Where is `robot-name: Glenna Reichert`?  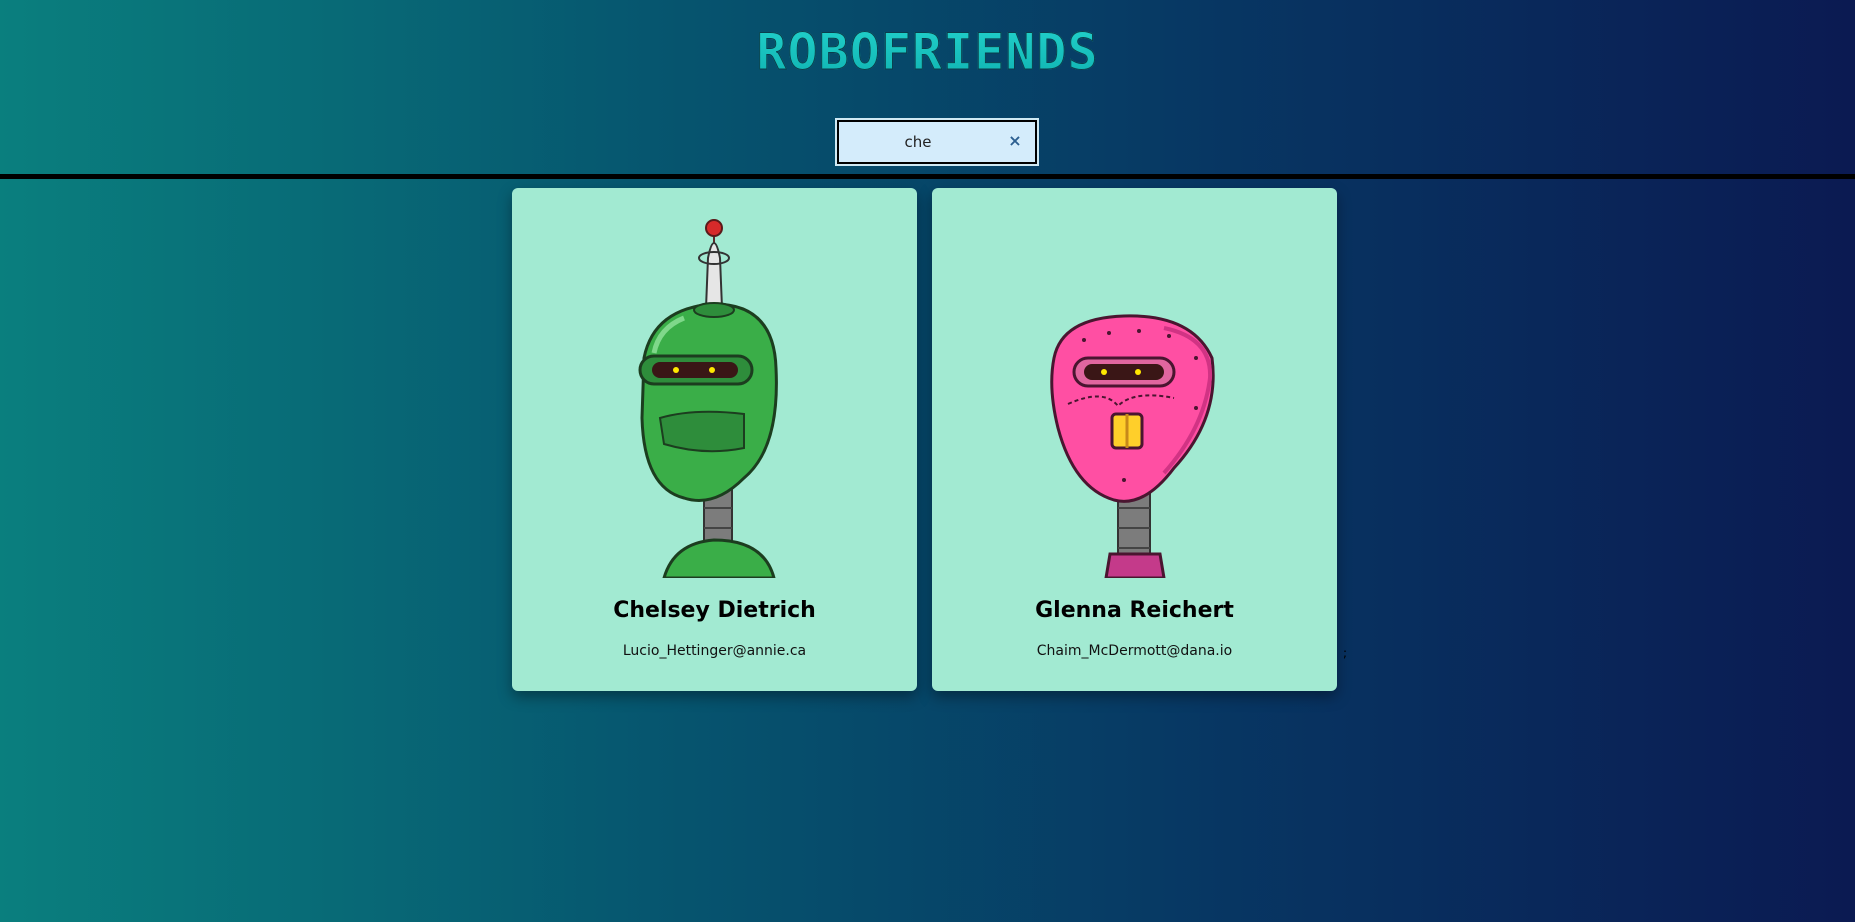
robot-name: Glenna Reichert is located at coordinates (1134, 610).